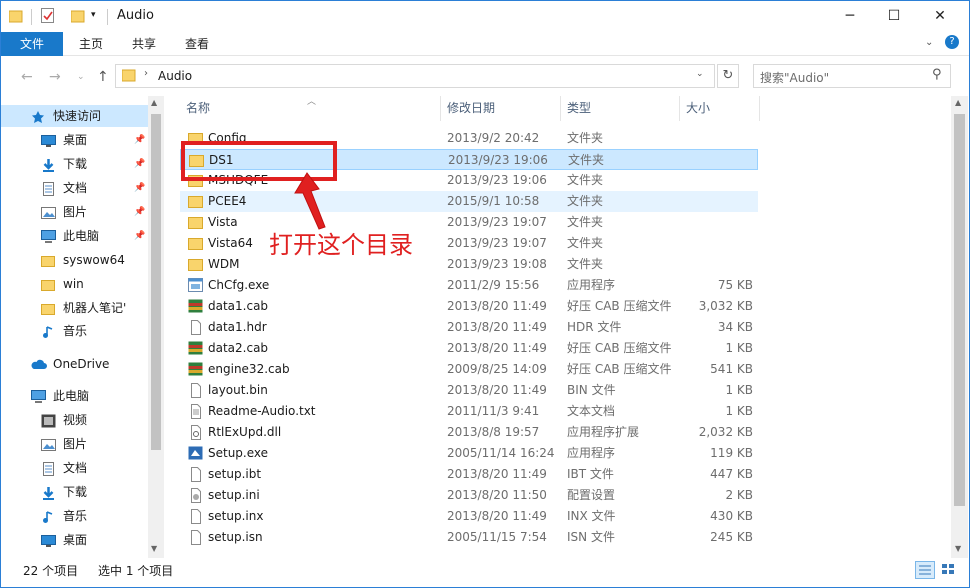 The image size is (970, 588). Describe the element at coordinates (74, 364) in the screenshot. I see `nav-item: OneDrive` at that location.